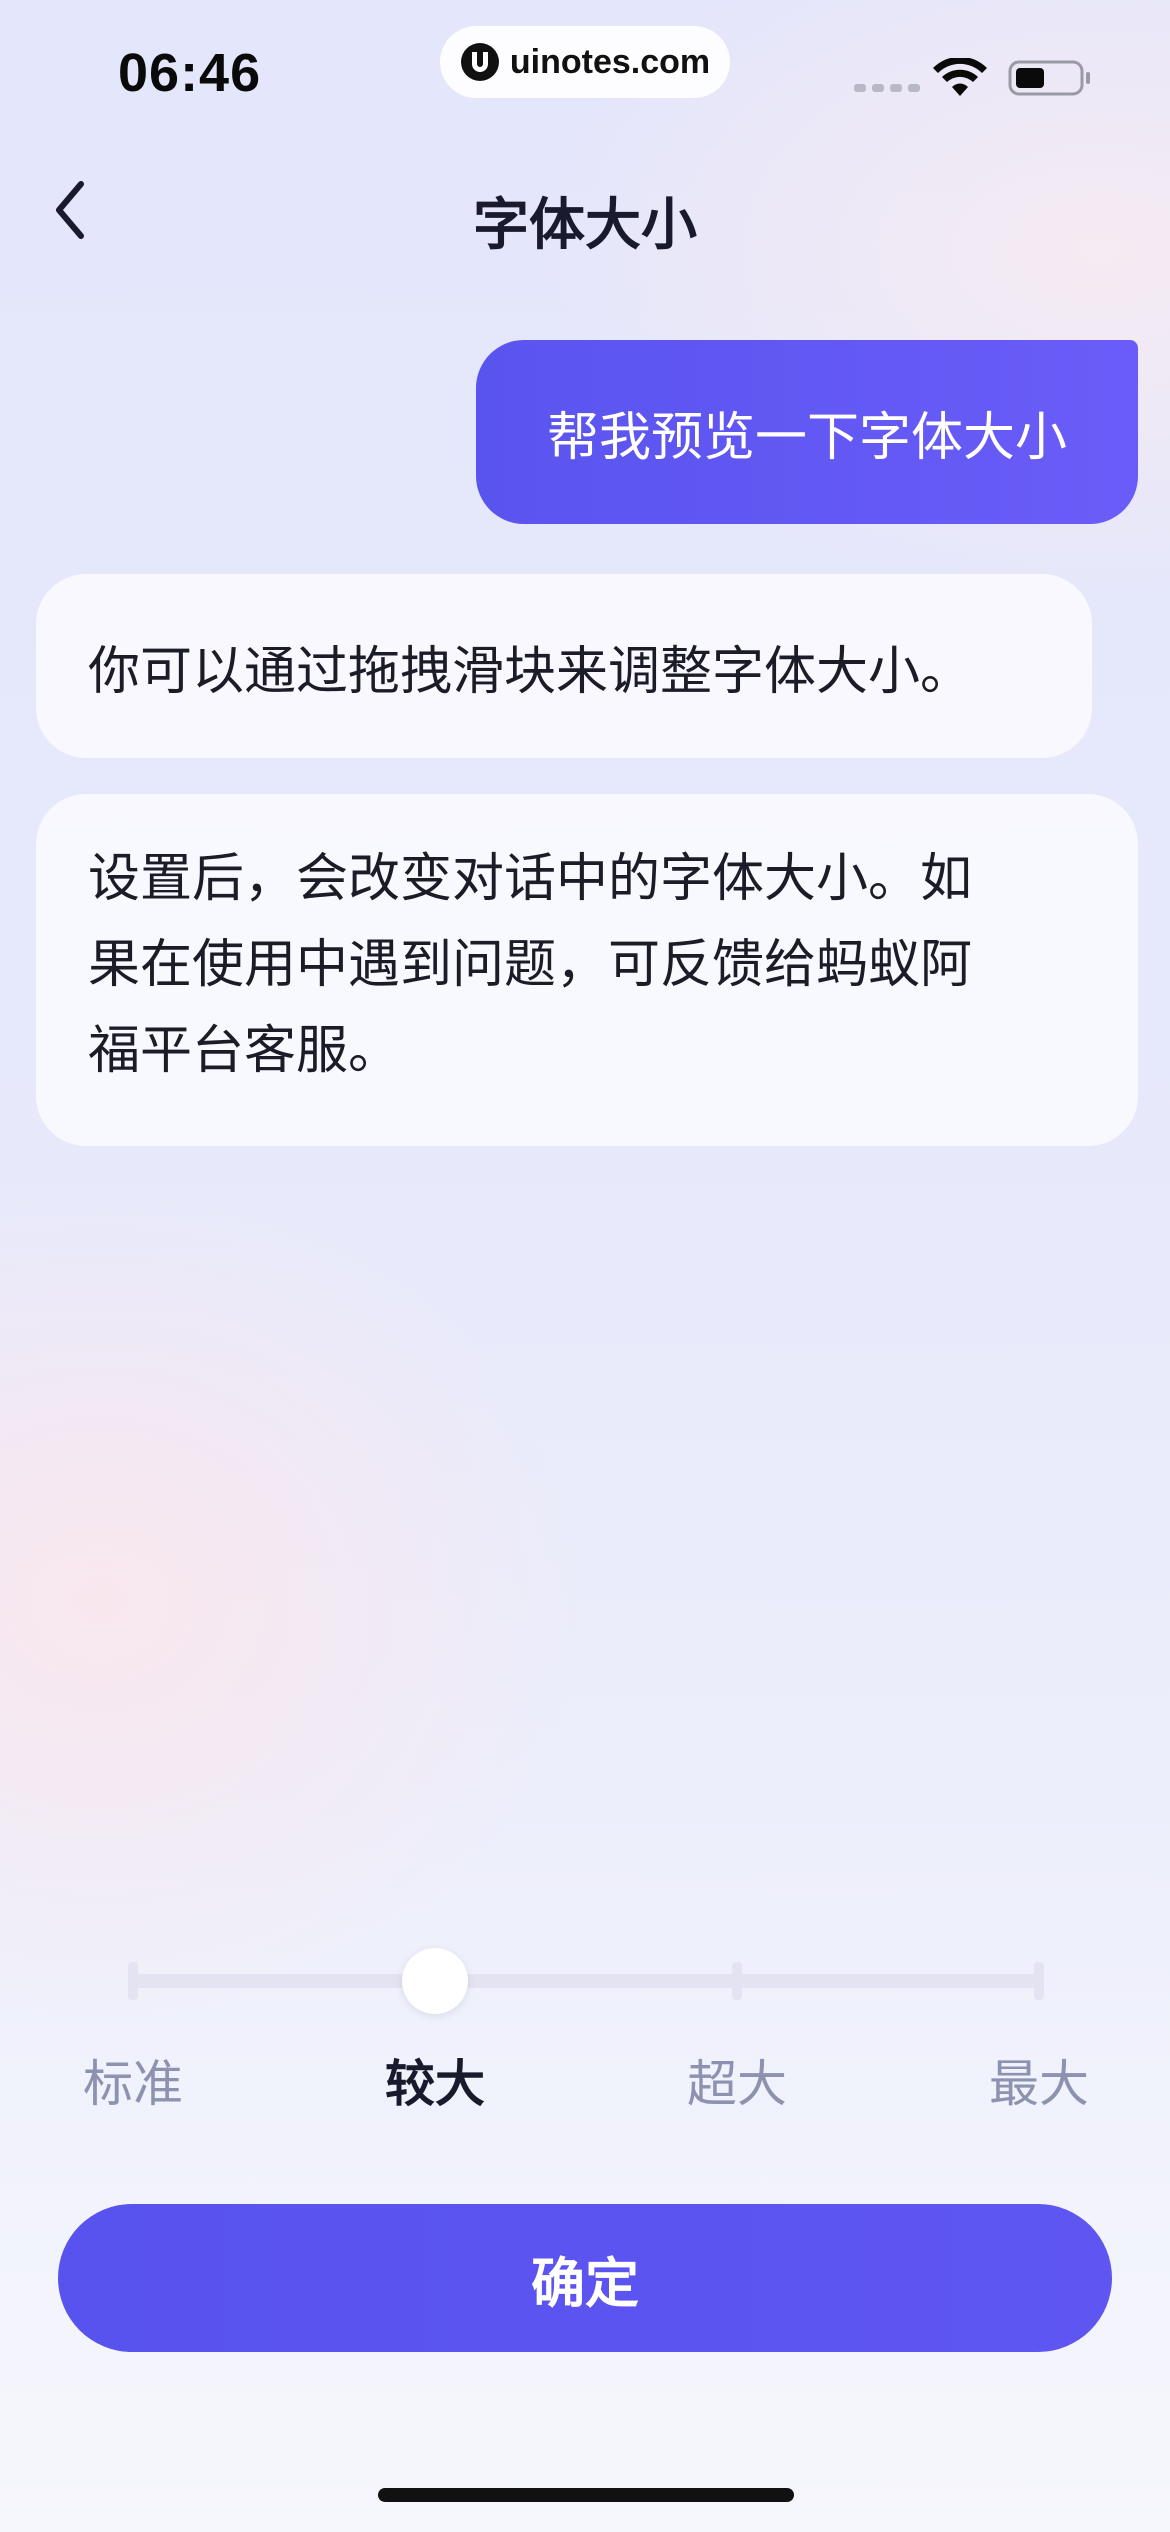 This screenshot has width=1170, height=2532. Describe the element at coordinates (586, 2495) in the screenshot. I see `home-indicator` at that location.